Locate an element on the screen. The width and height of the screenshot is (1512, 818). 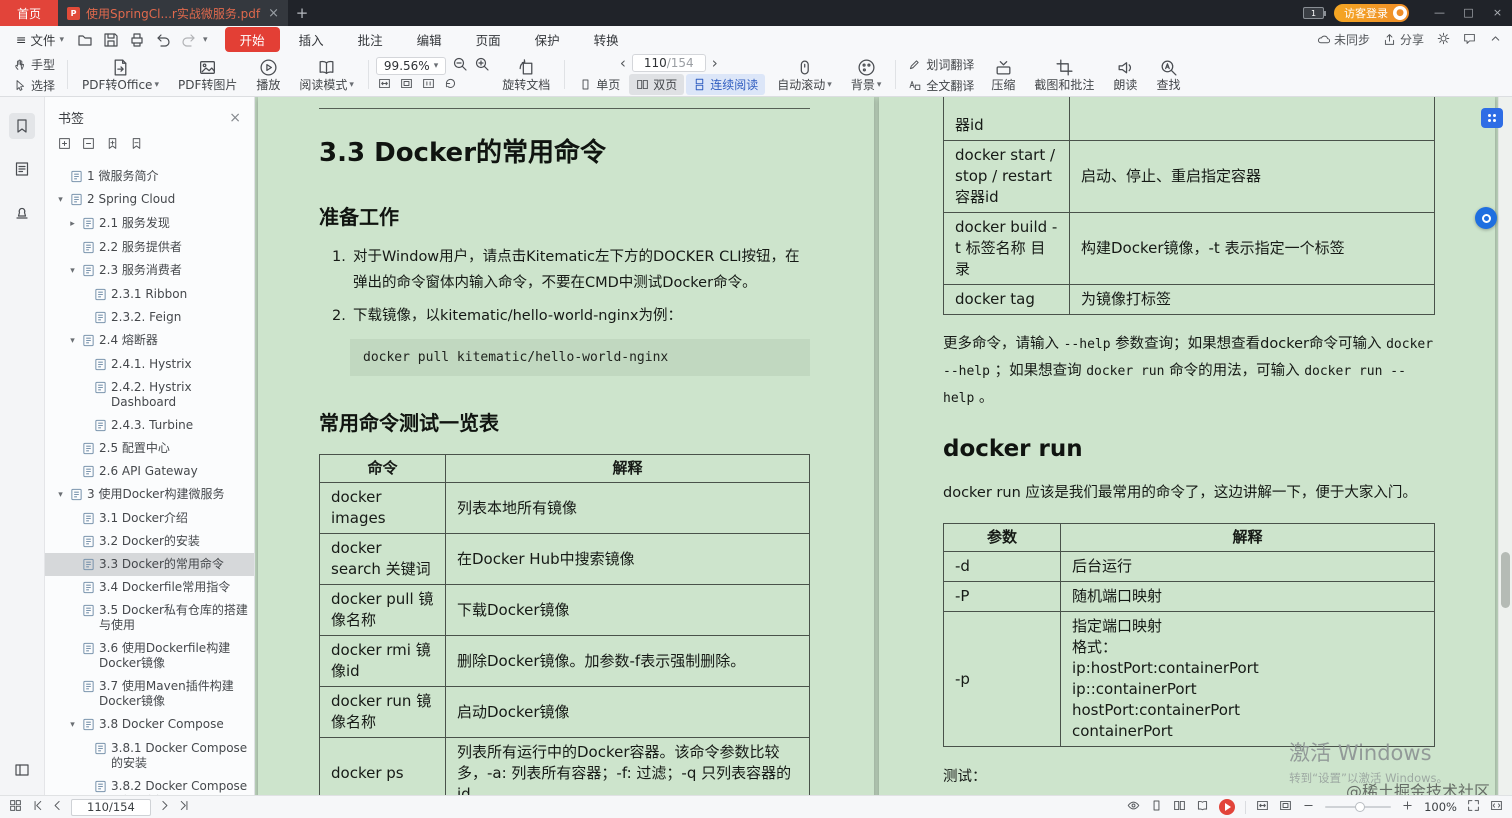
bookmark-item: 2.4.2. Hystrix Dashboard is located at coordinates (149, 395).